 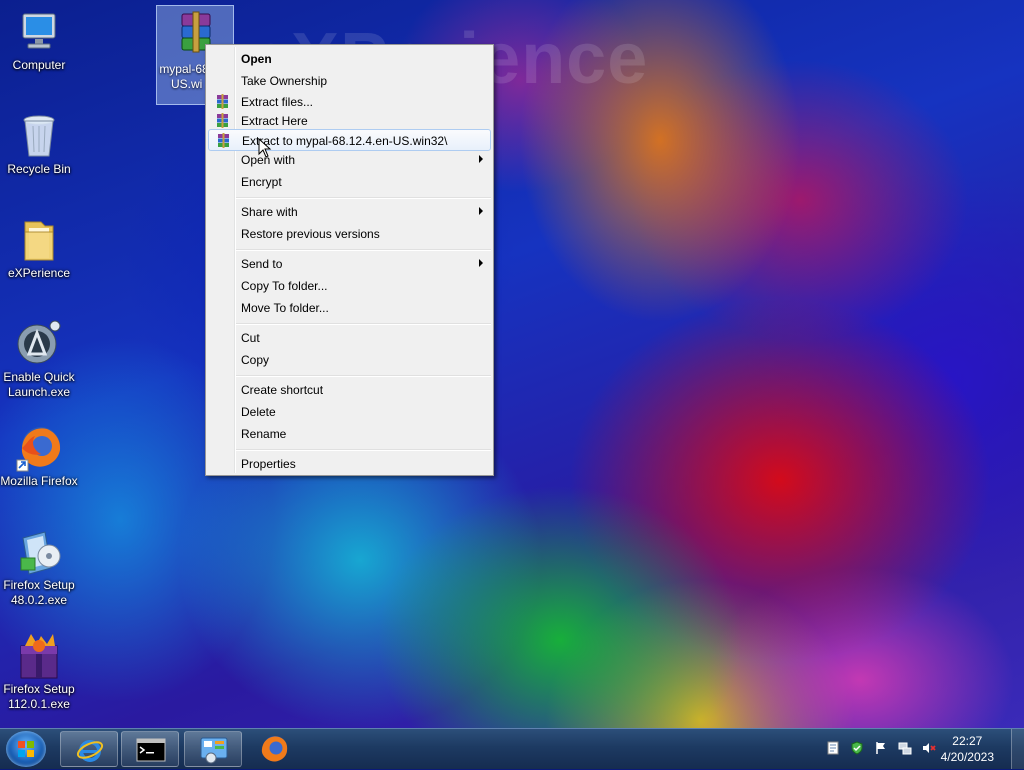 What do you see at coordinates (349, 234) in the screenshot?
I see `menu-item-restore-previous-versions: Restore previous versions` at bounding box center [349, 234].